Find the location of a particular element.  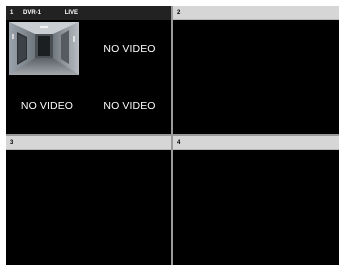

pane-3-number: 3 is located at coordinates (12, 143).